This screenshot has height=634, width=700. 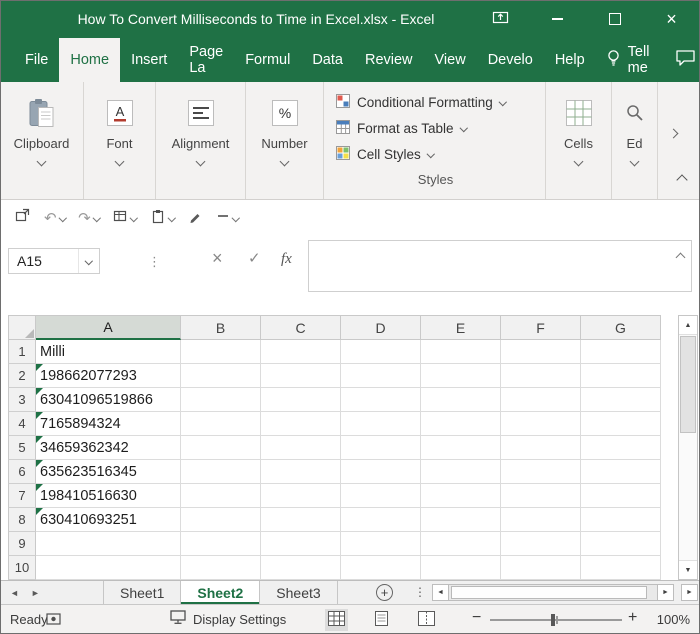 I want to click on cell-F1, so click(x=541, y=352).